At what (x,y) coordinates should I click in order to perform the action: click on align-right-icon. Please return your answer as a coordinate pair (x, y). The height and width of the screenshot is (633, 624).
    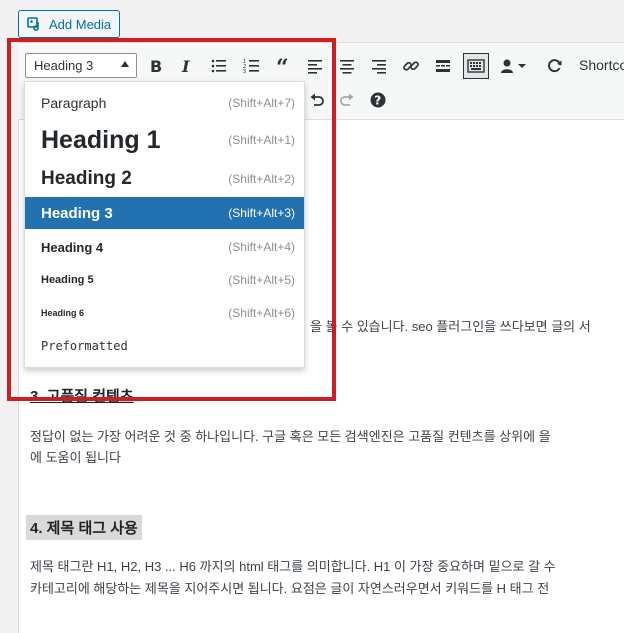
    Looking at the image, I should click on (379, 67).